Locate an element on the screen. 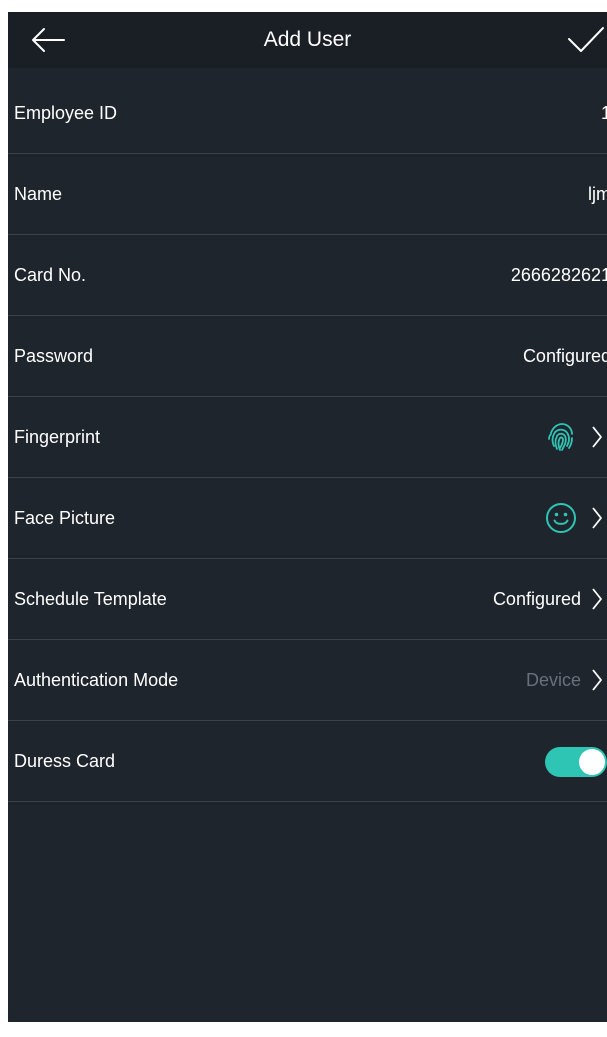 The height and width of the screenshot is (1037, 607). schedule-template-row: Schedule Template Configured is located at coordinates (307, 599).